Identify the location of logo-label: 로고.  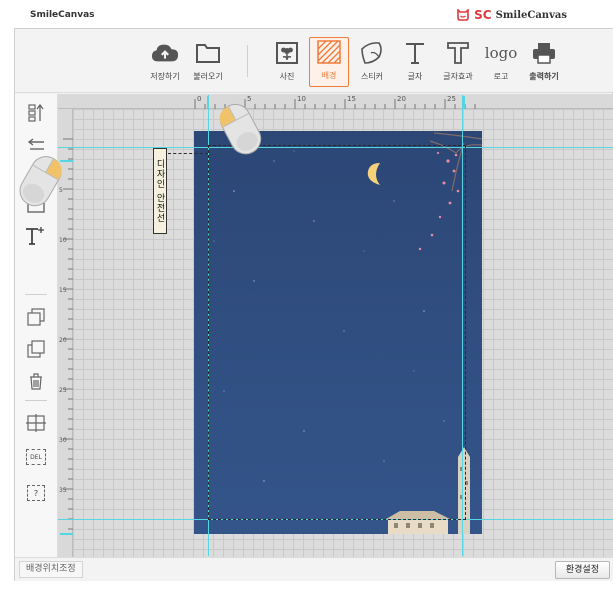
(501, 76).